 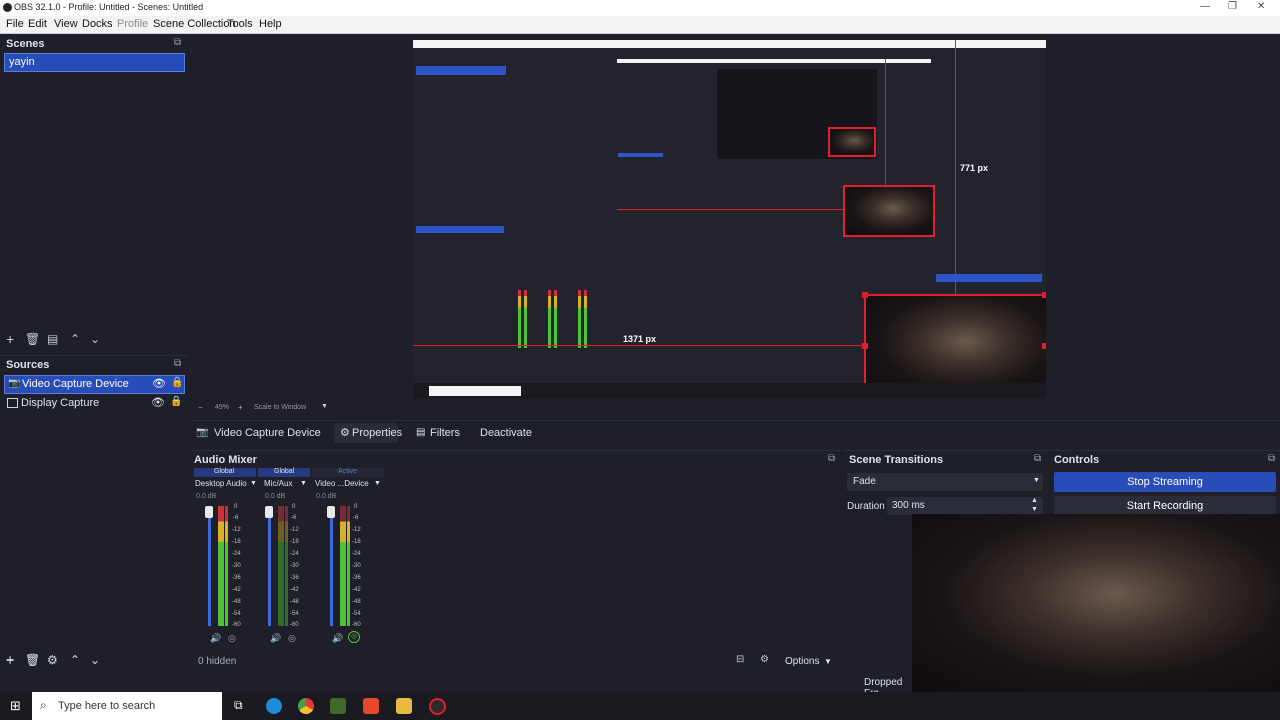 I want to click on move-scene-down-icon: ⌄, so click(x=95, y=339).